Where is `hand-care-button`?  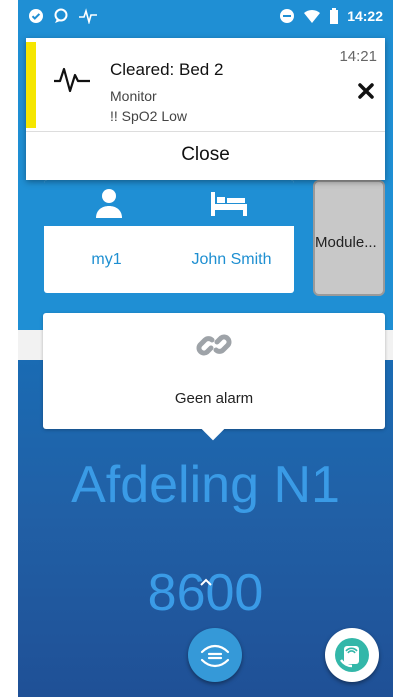 hand-care-button is located at coordinates (215, 655).